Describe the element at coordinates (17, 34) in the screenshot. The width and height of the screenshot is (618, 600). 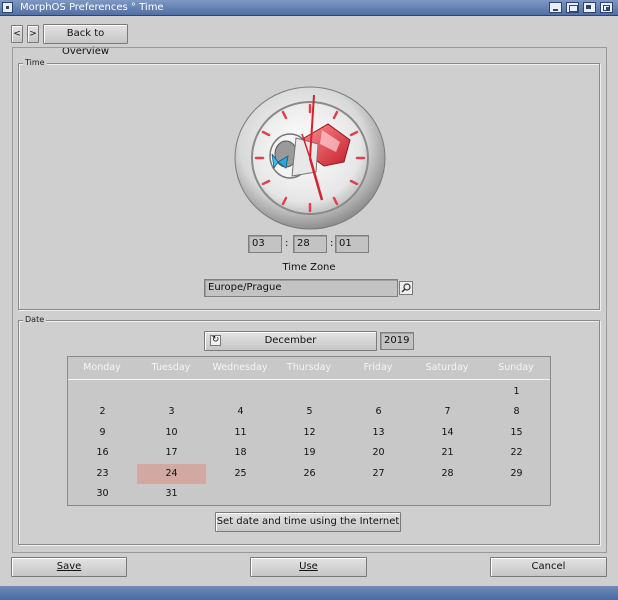
I see `previous-arrow-button: <` at that location.